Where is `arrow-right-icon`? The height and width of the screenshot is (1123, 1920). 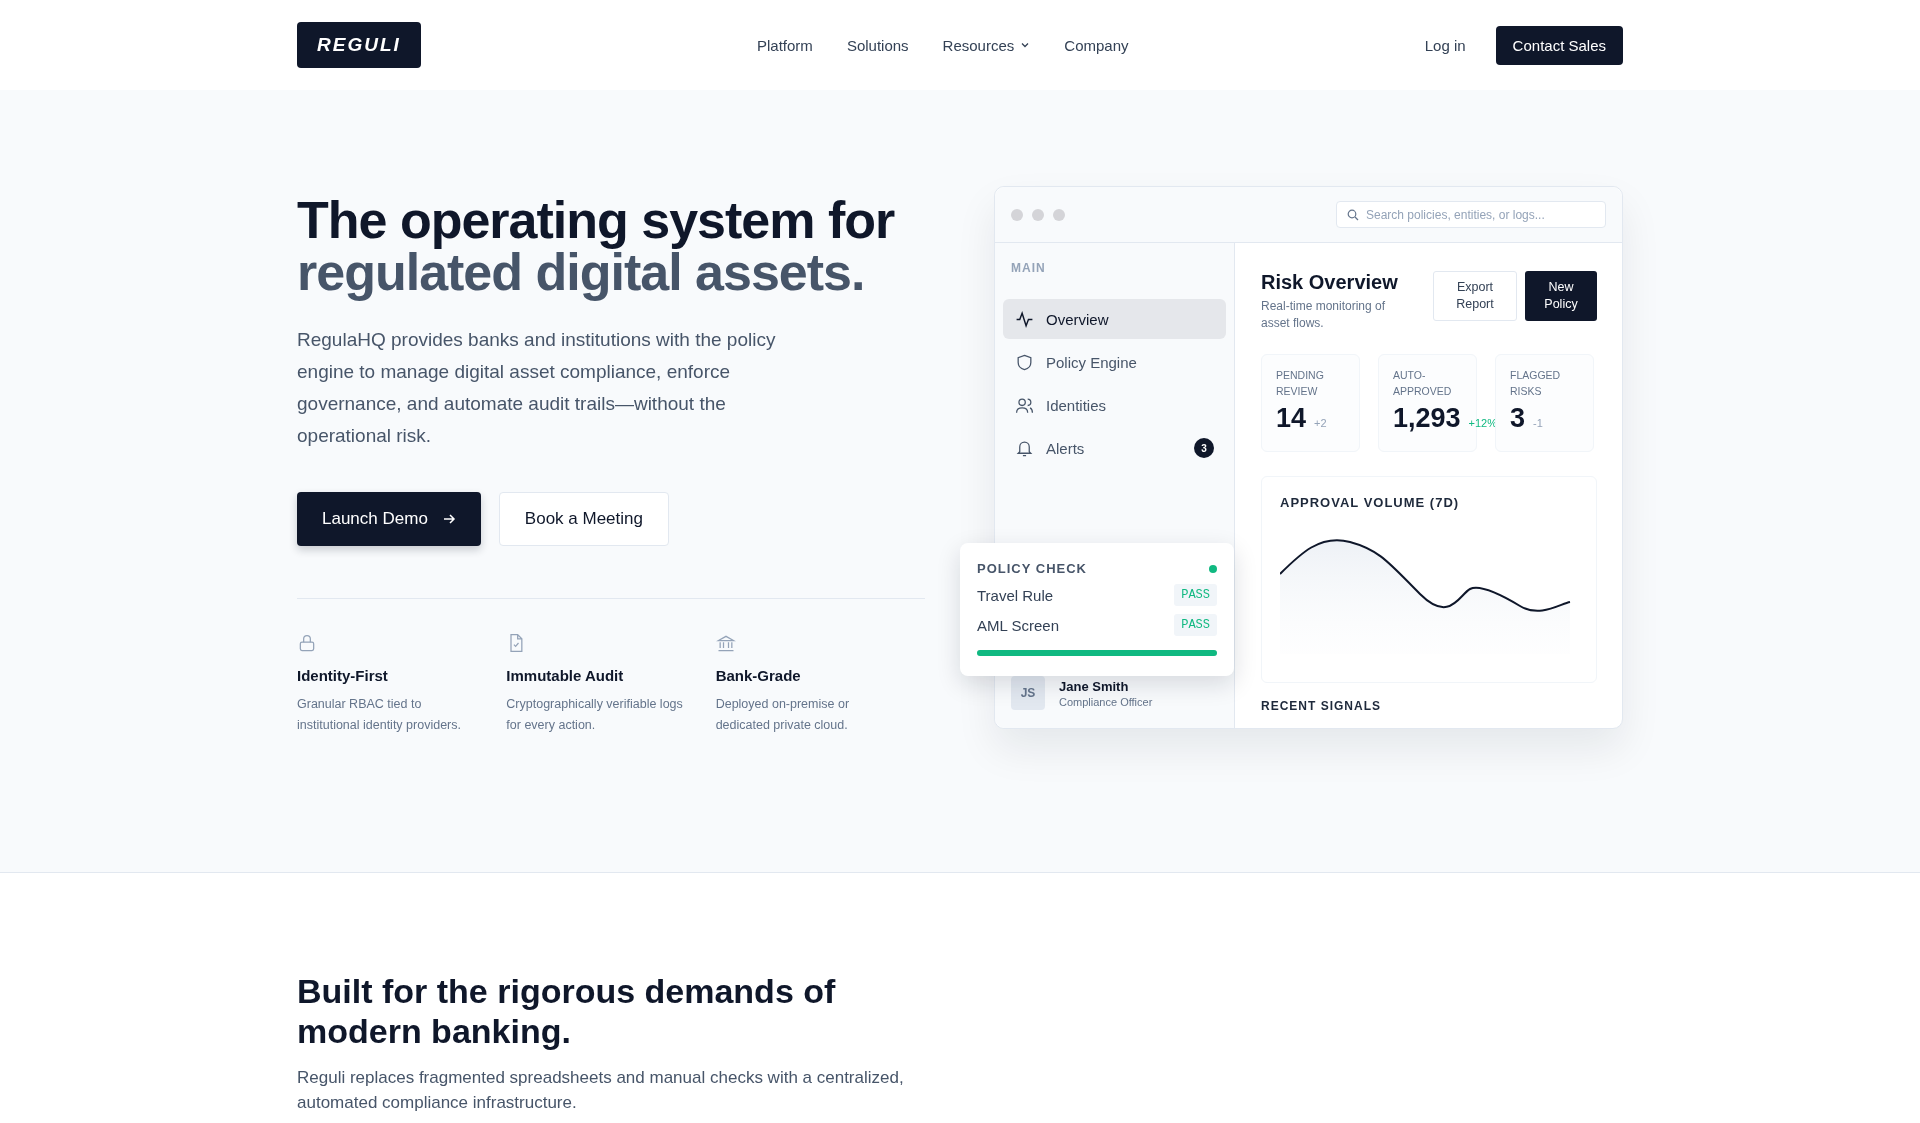
arrow-right-icon is located at coordinates (448, 519).